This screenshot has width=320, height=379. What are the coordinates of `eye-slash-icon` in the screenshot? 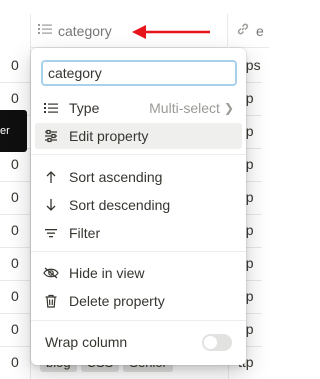 It's located at (51, 273).